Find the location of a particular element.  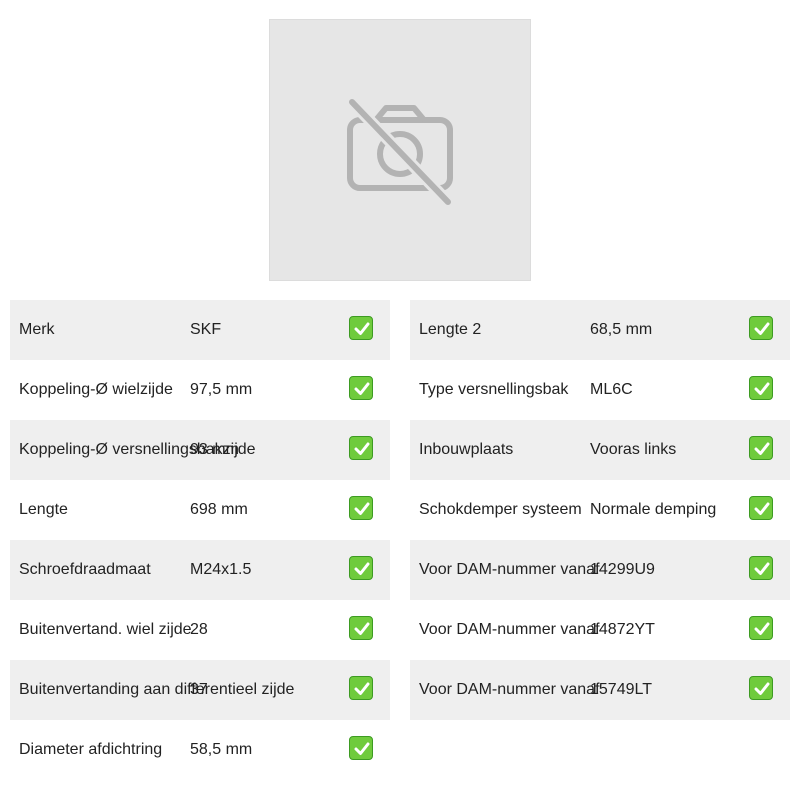

spec-row: Type versnellingsbak ML6C is located at coordinates (600, 390).